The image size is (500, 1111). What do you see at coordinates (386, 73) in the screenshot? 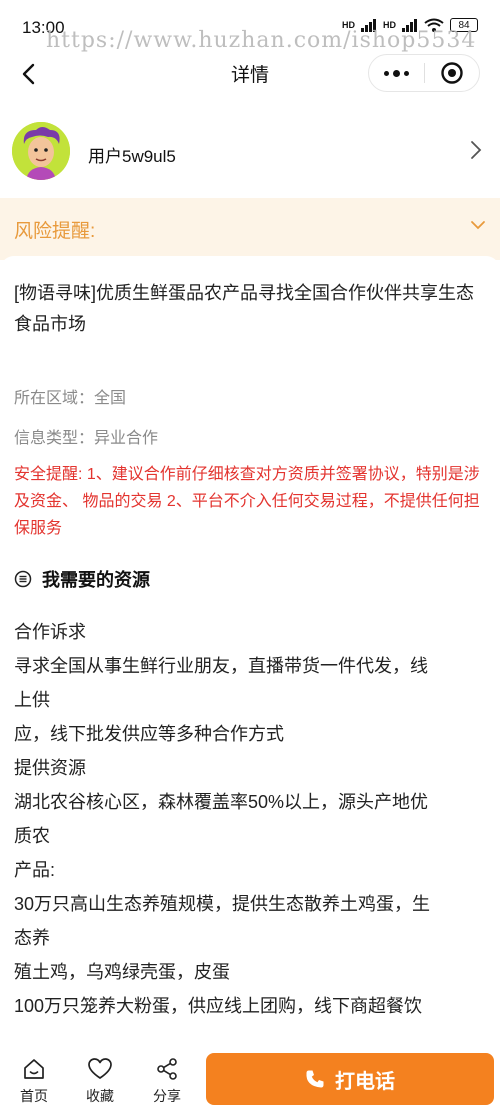
I see `more-icon` at bounding box center [386, 73].